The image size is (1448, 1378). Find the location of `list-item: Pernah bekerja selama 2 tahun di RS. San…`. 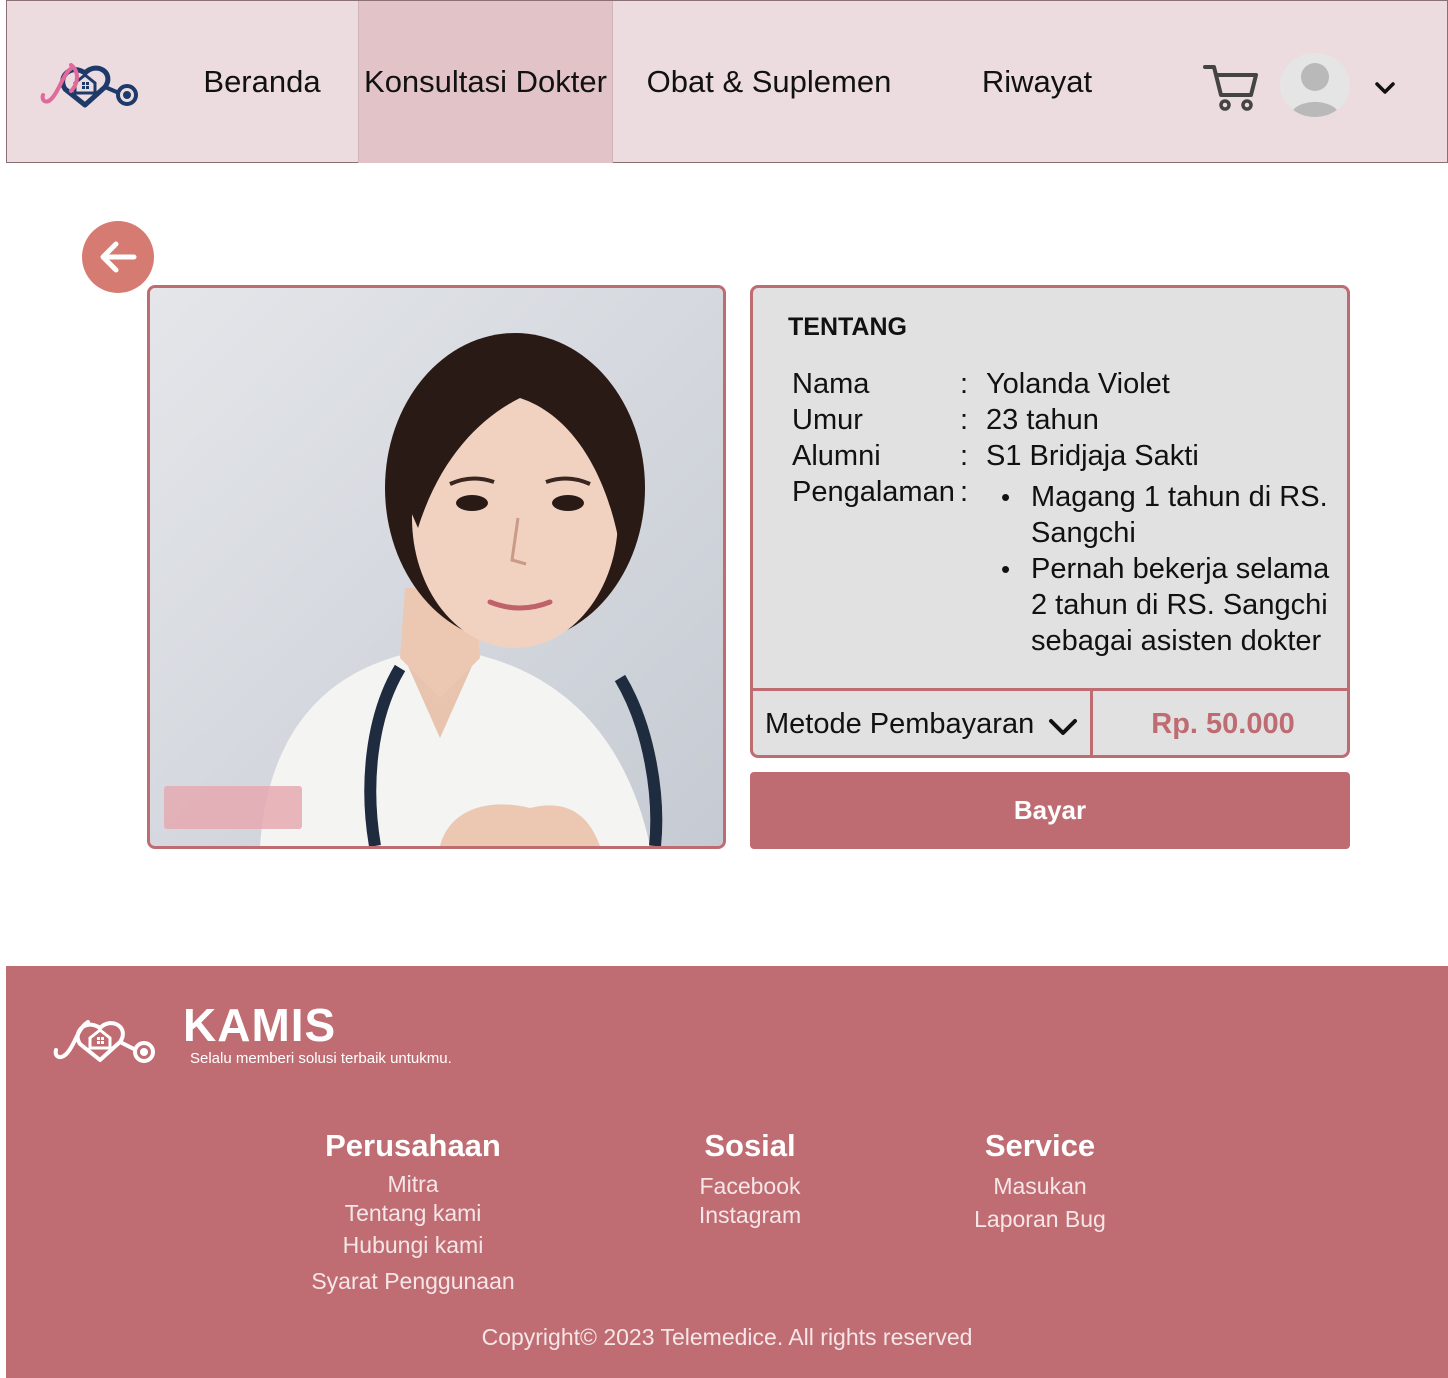

list-item: Pernah bekerja selama 2 tahun di RS. San… is located at coordinates (1173, 605).